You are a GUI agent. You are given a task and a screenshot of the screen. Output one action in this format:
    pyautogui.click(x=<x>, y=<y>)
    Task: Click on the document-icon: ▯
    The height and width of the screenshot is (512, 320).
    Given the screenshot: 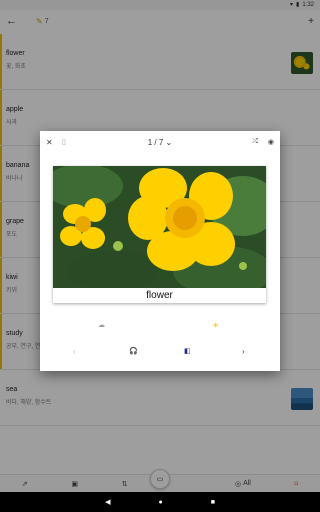 What is the action you would take?
    pyautogui.click(x=64, y=142)
    